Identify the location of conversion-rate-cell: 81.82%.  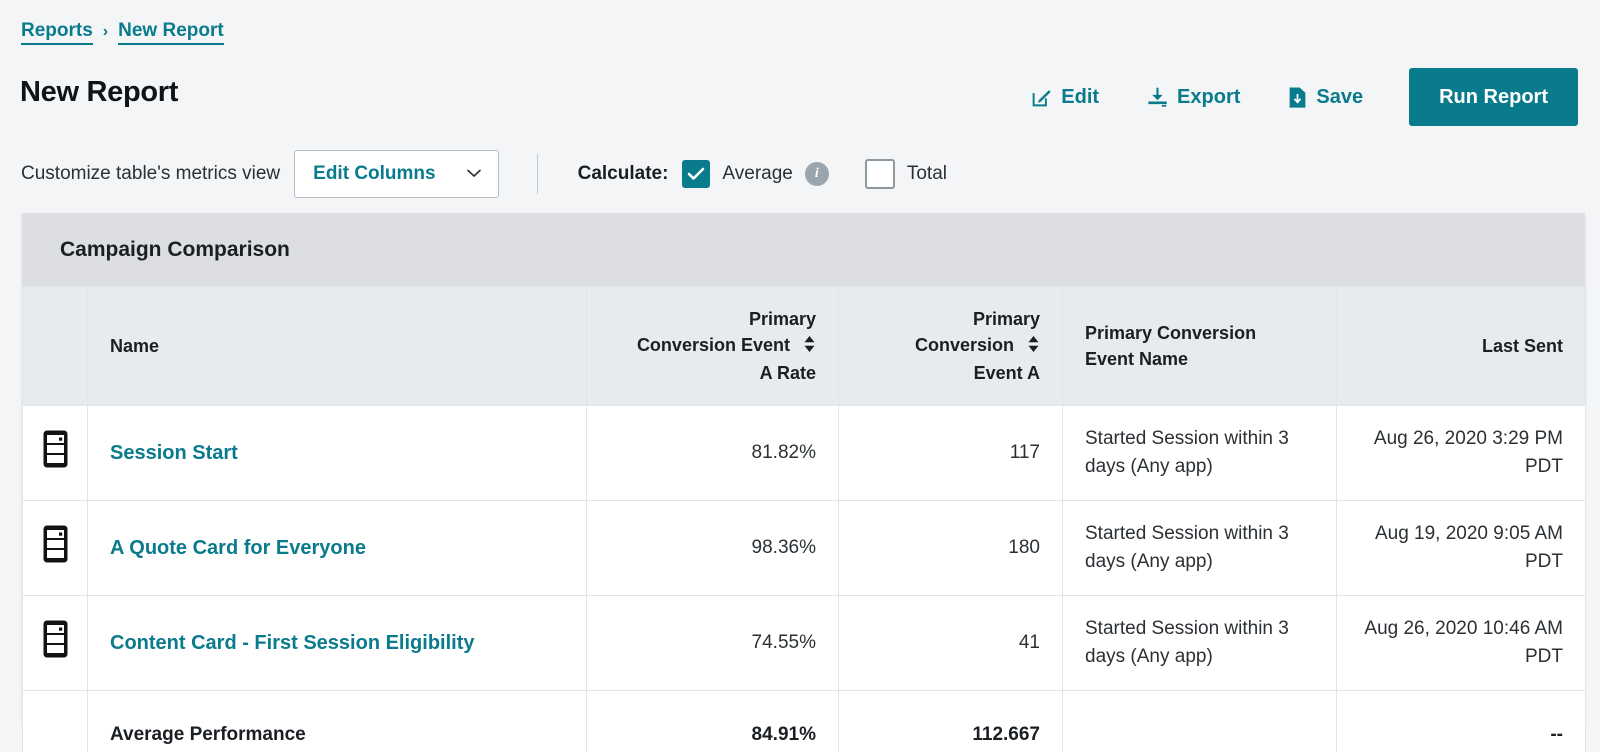
(712, 453).